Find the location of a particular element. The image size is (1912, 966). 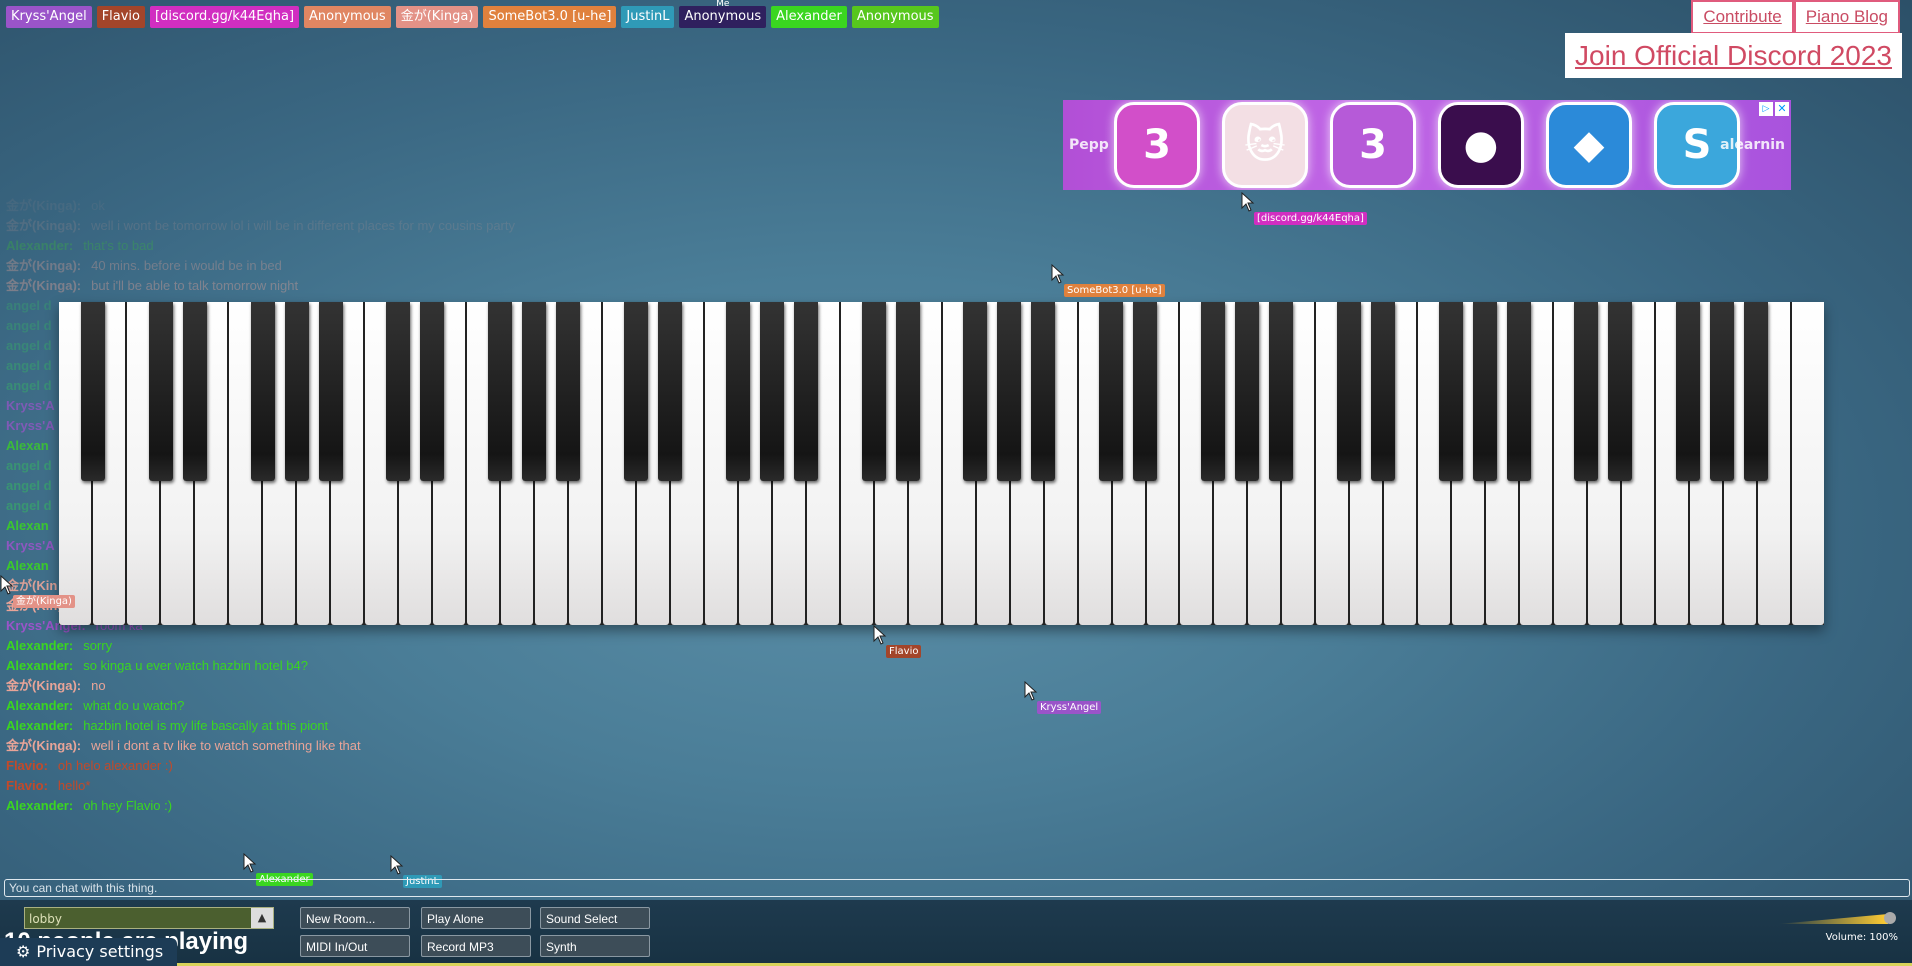

ad-choices-icon: ▷ is located at coordinates (1766, 109).